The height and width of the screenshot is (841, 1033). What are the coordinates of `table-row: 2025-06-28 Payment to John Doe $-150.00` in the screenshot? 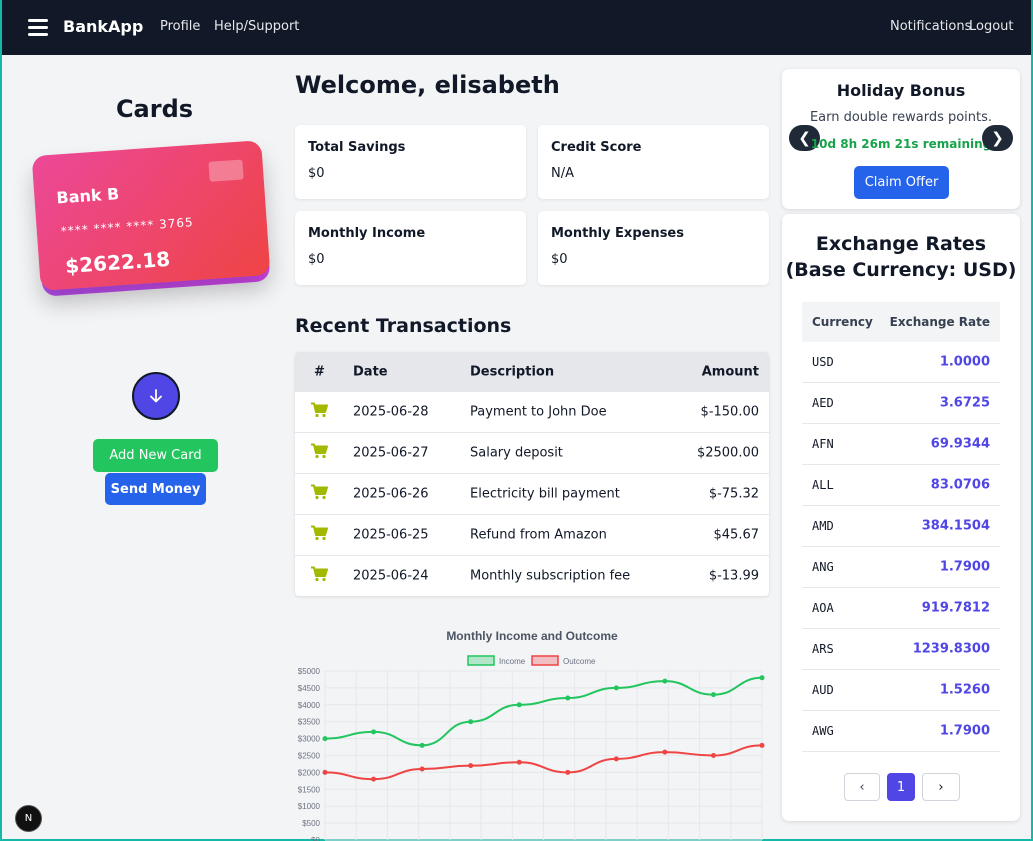 It's located at (532, 411).